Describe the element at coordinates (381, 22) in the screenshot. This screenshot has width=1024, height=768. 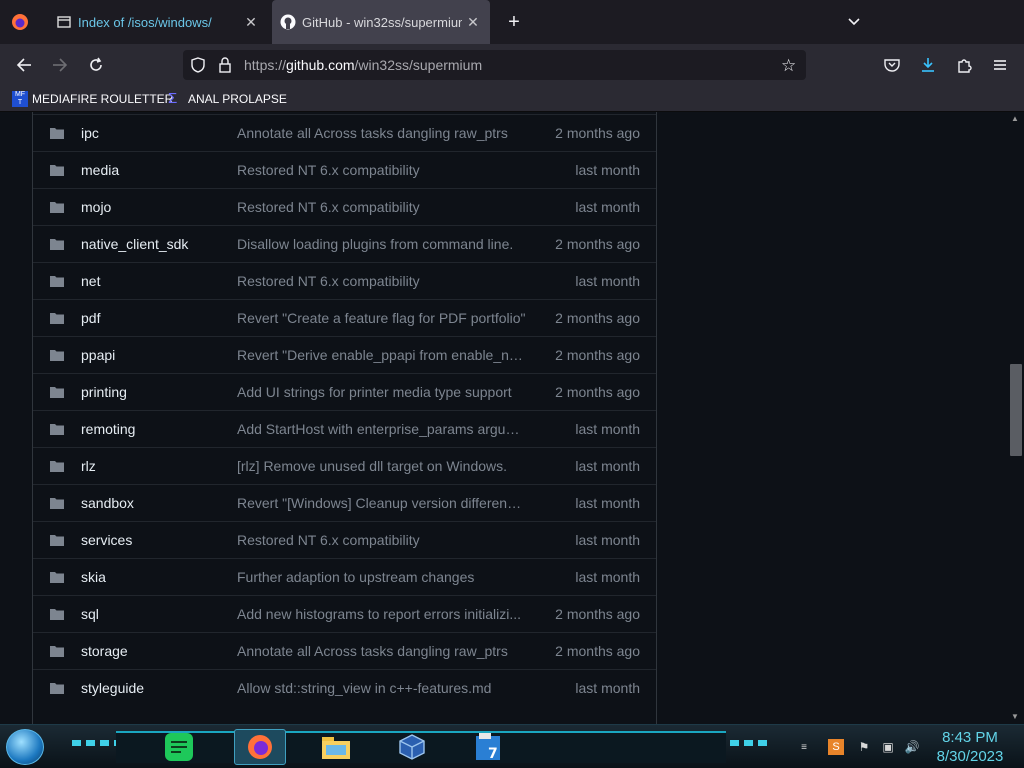
I see `tab-github-supermium: GitHub - win32ss/supermium: ✕` at that location.